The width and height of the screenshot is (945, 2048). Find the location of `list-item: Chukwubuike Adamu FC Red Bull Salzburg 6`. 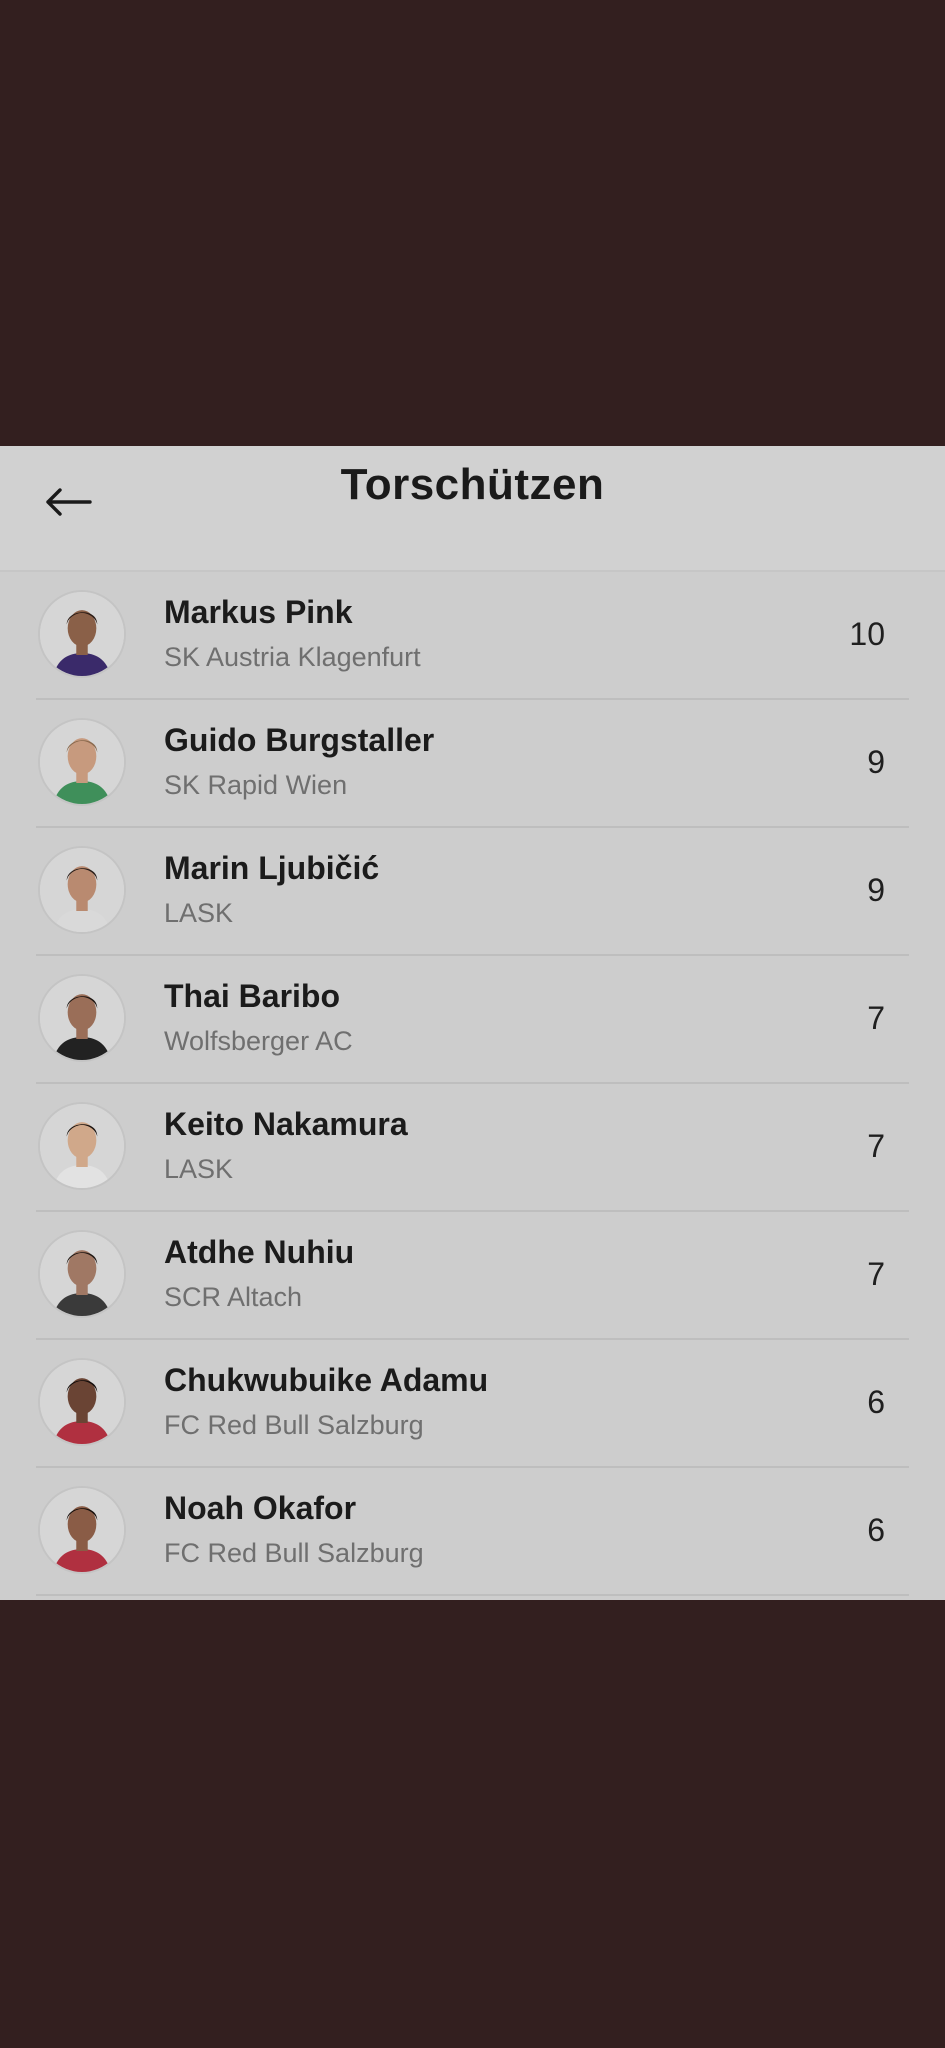

list-item: Chukwubuike Adamu FC Red Bull Salzburg 6 is located at coordinates (472, 1404).